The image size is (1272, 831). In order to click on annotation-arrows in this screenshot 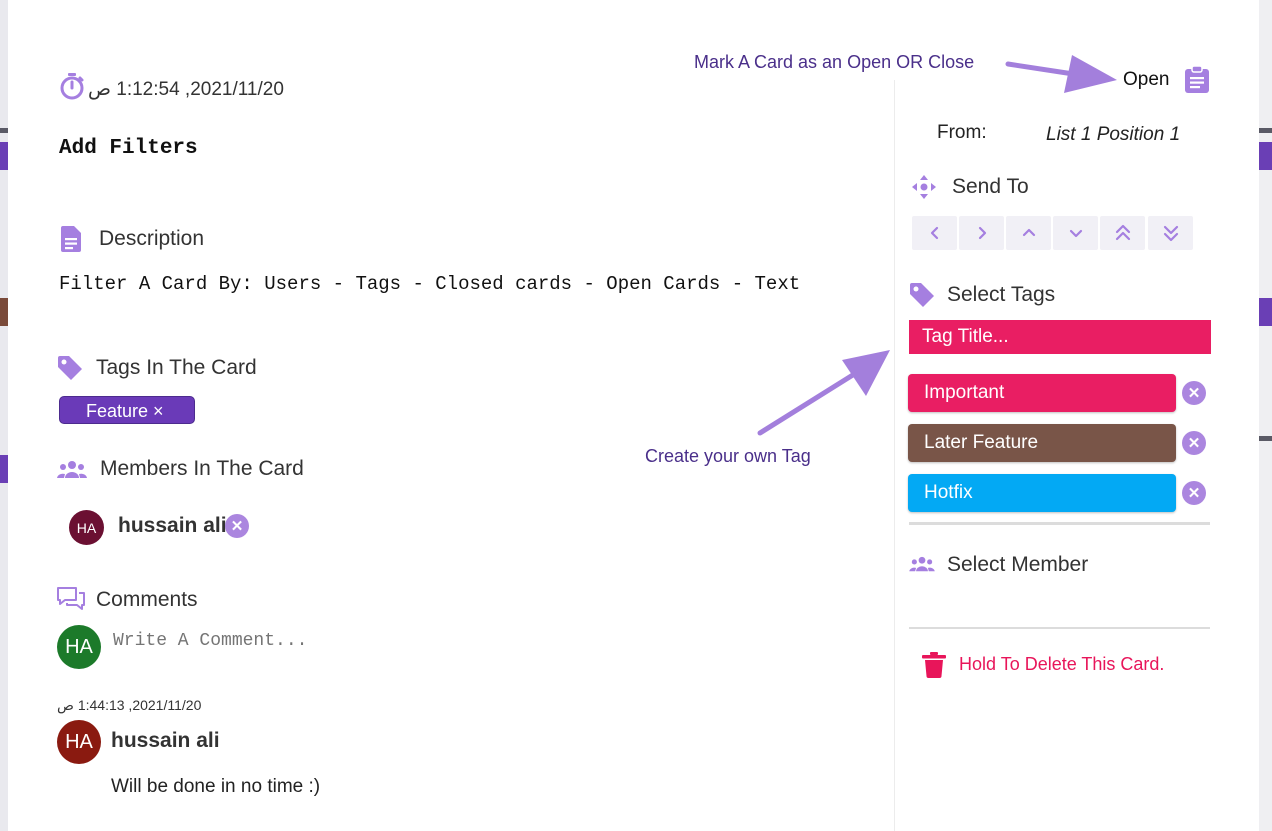, I will do `click(937, 245)`.